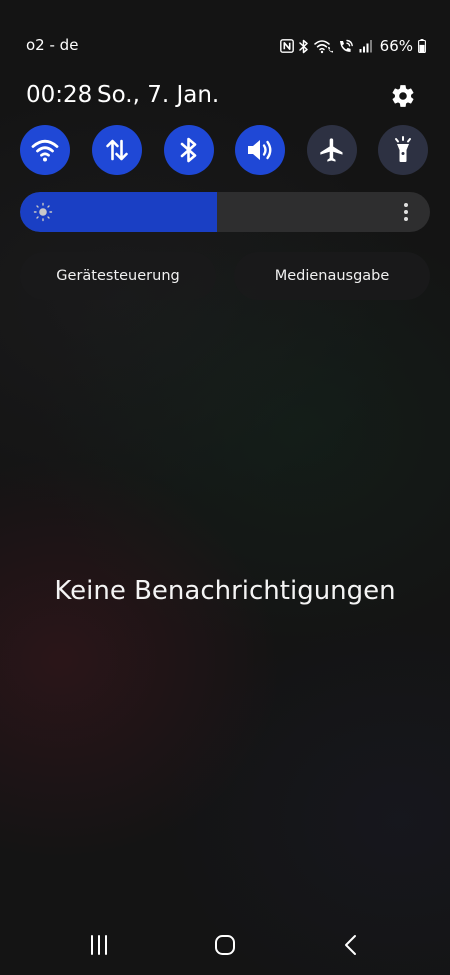 This screenshot has height=975, width=450. I want to click on sound-toggle, so click(260, 150).